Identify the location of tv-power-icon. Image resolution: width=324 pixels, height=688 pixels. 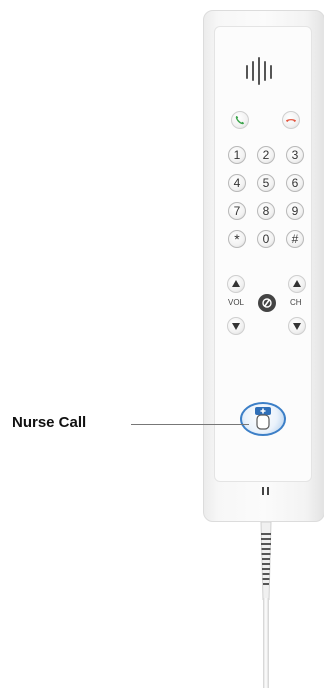
(267, 303).